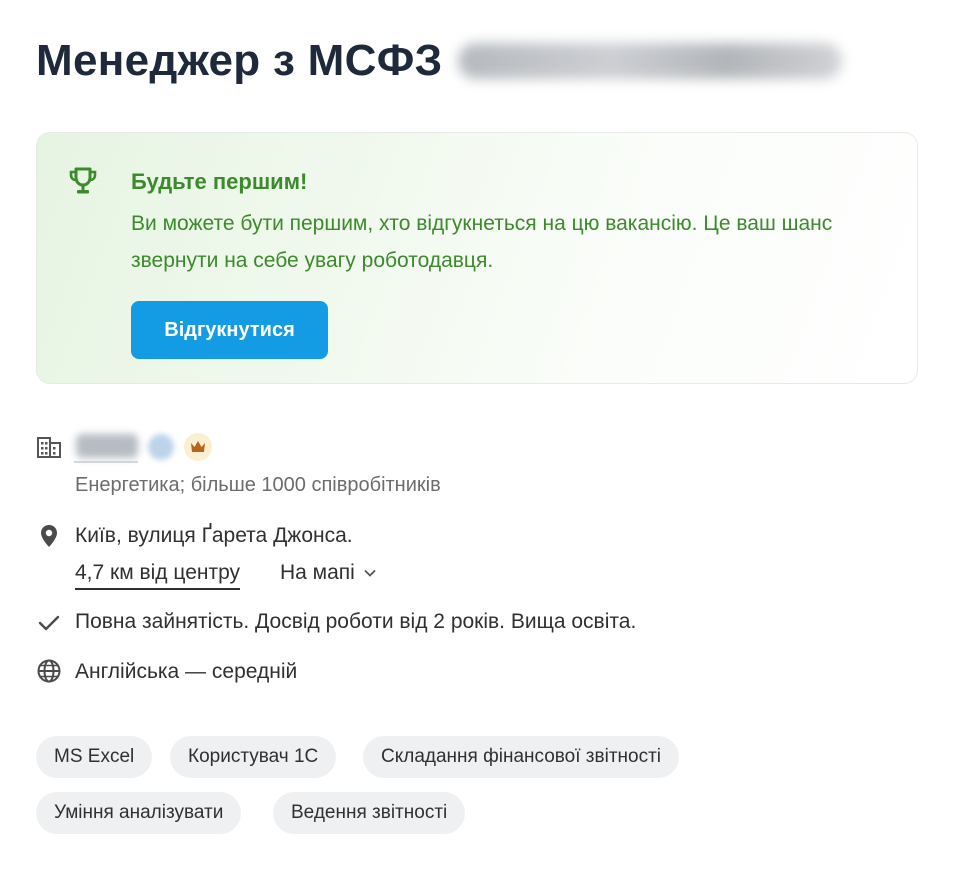  Describe the element at coordinates (94, 757) in the screenshot. I see `skill-chip: MS Excel` at that location.